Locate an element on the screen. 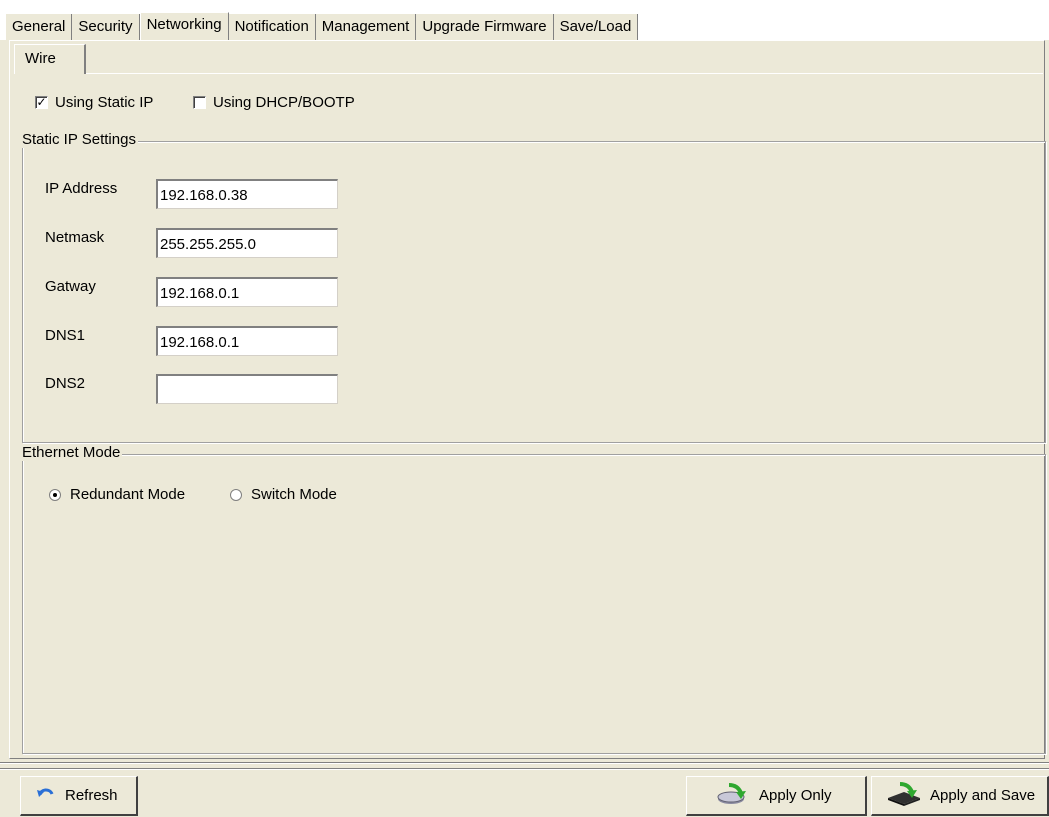  refresh-button: Refresh is located at coordinates (79, 796).